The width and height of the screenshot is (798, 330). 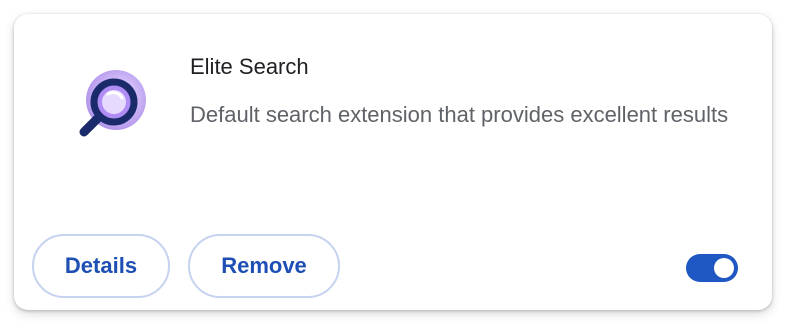 I want to click on extension-name: Elite Search, so click(x=249, y=66).